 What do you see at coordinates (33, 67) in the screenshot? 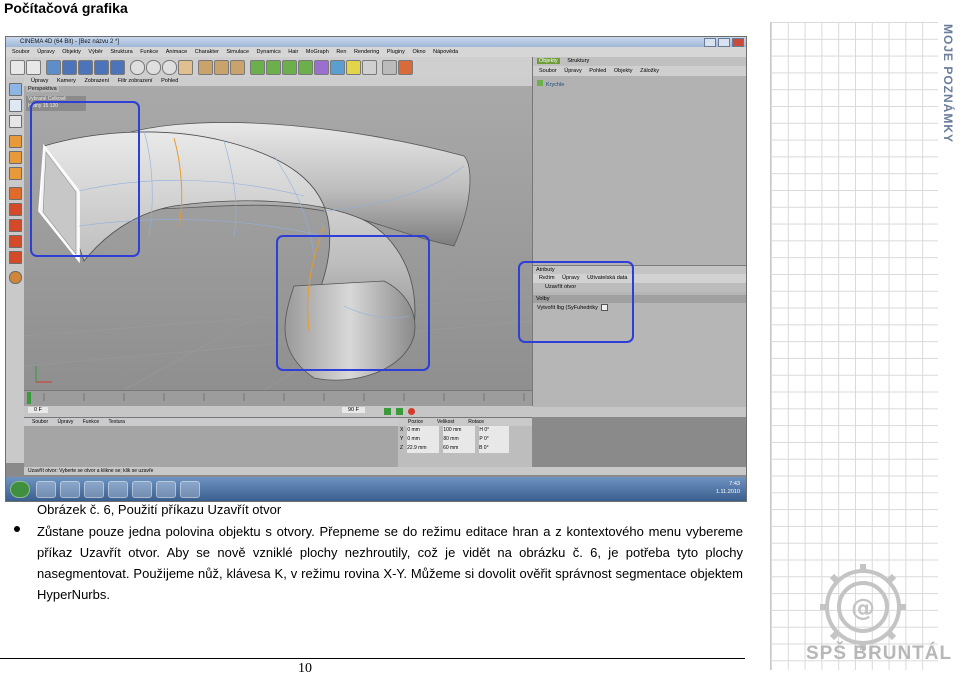
I see `redo-icon` at bounding box center [33, 67].